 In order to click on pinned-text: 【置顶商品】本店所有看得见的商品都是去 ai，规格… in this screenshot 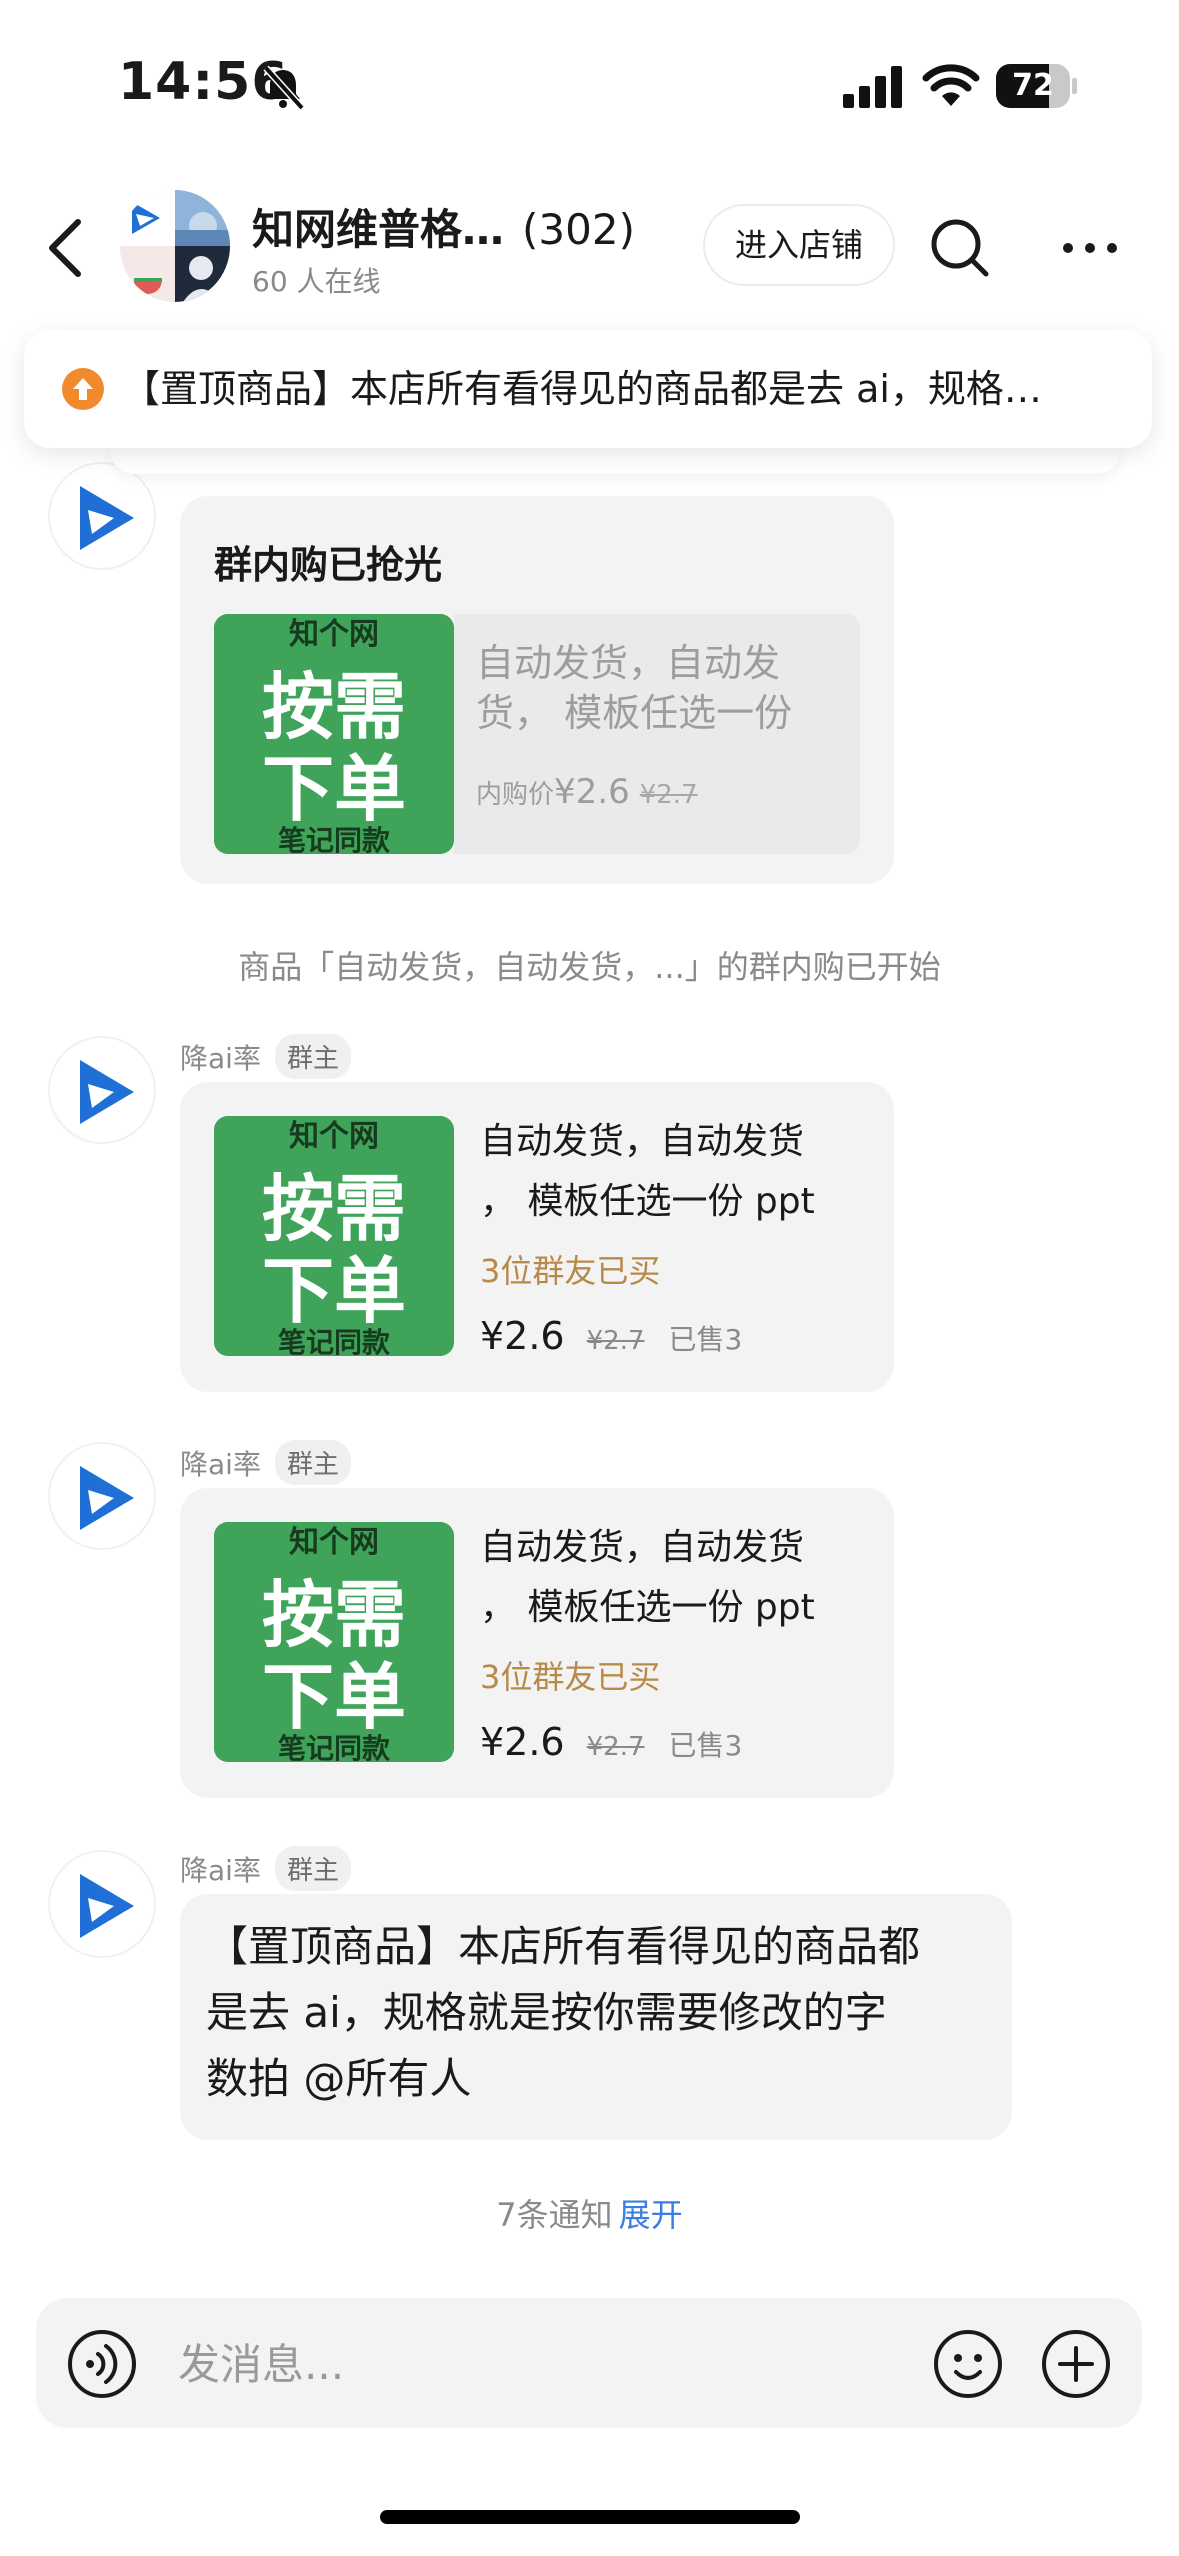, I will do `click(582, 389)`.